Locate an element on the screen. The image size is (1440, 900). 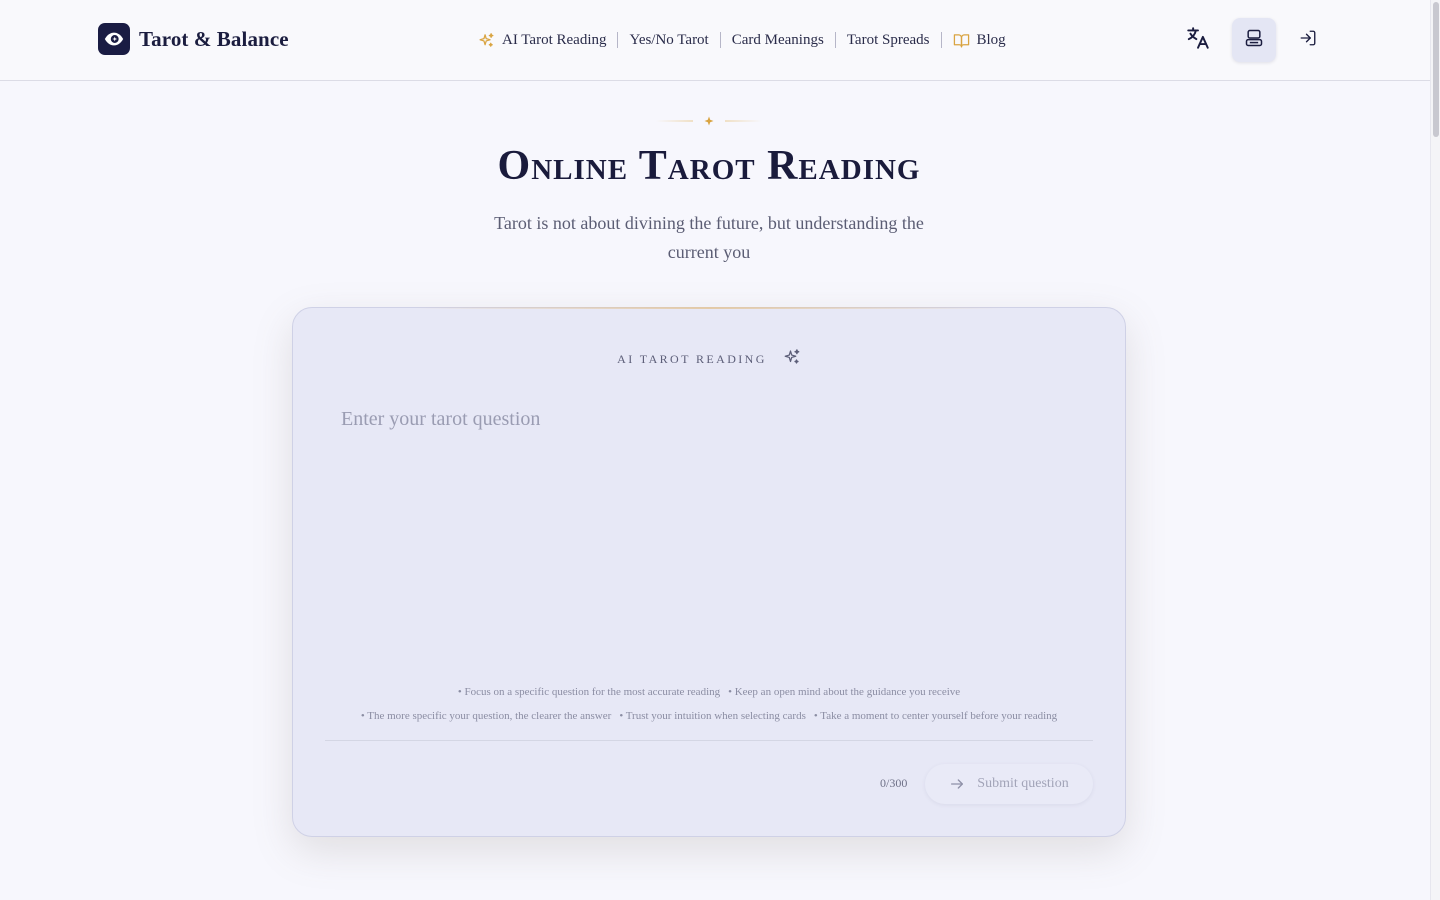
brand-logo: Tarot & Balance is located at coordinates (193, 39).